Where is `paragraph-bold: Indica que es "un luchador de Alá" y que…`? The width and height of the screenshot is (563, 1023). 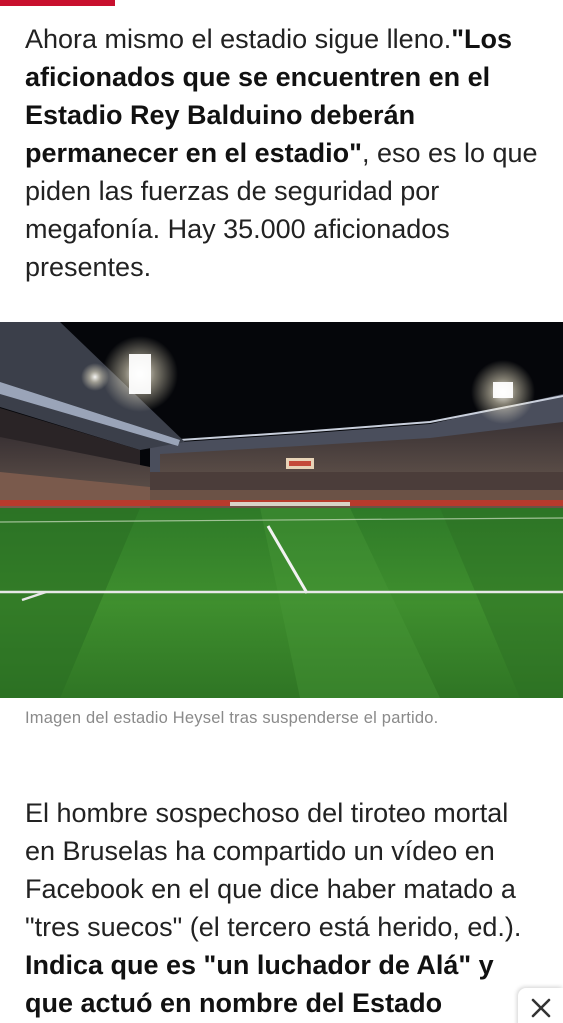
paragraph-bold: Indica que es "un luchador de Alá" y que… is located at coordinates (259, 984).